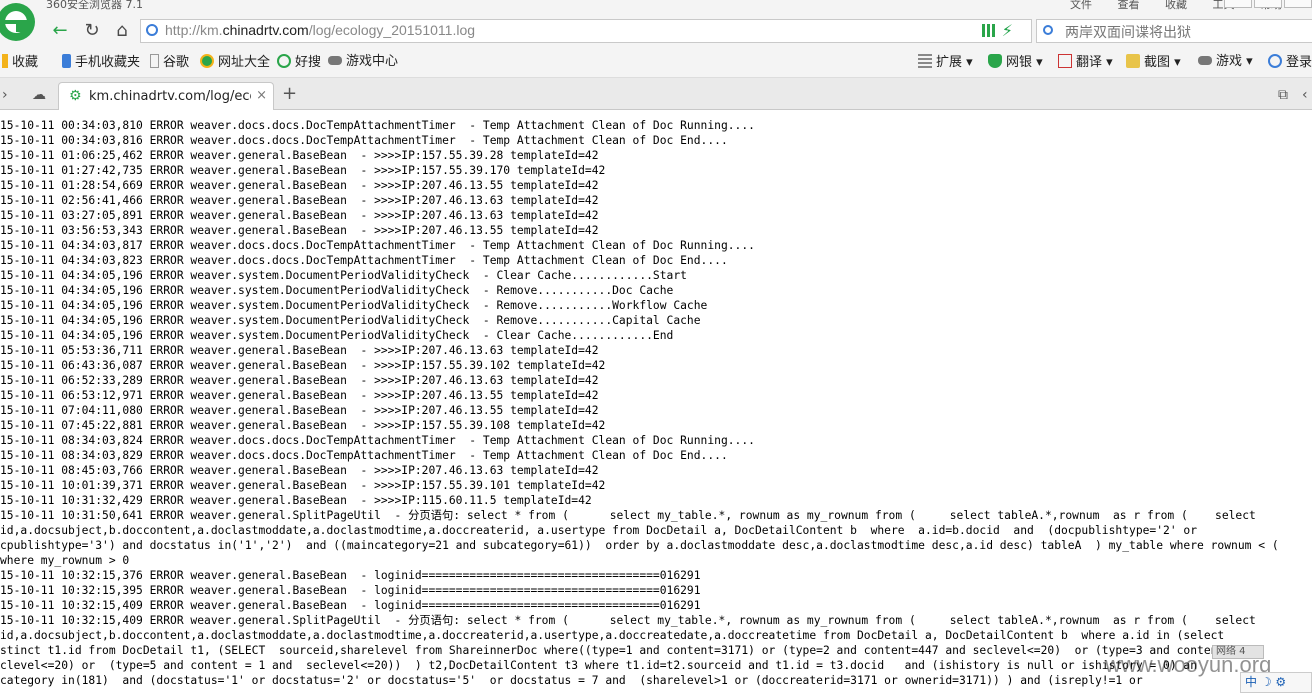 The image size is (1312, 693). I want to click on site-directory-icon, so click(207, 61).